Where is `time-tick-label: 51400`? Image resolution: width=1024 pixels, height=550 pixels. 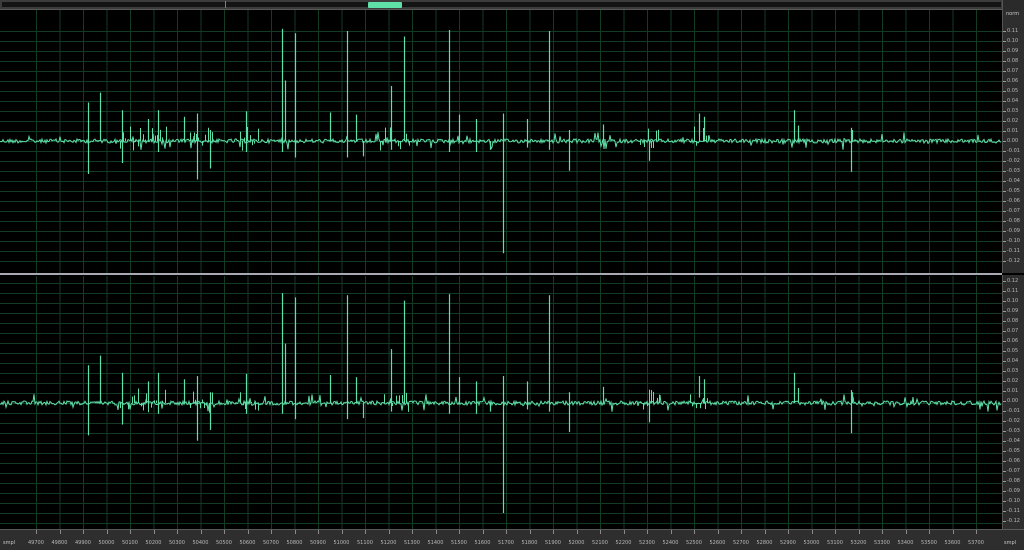 time-tick-label: 51400 is located at coordinates (435, 543).